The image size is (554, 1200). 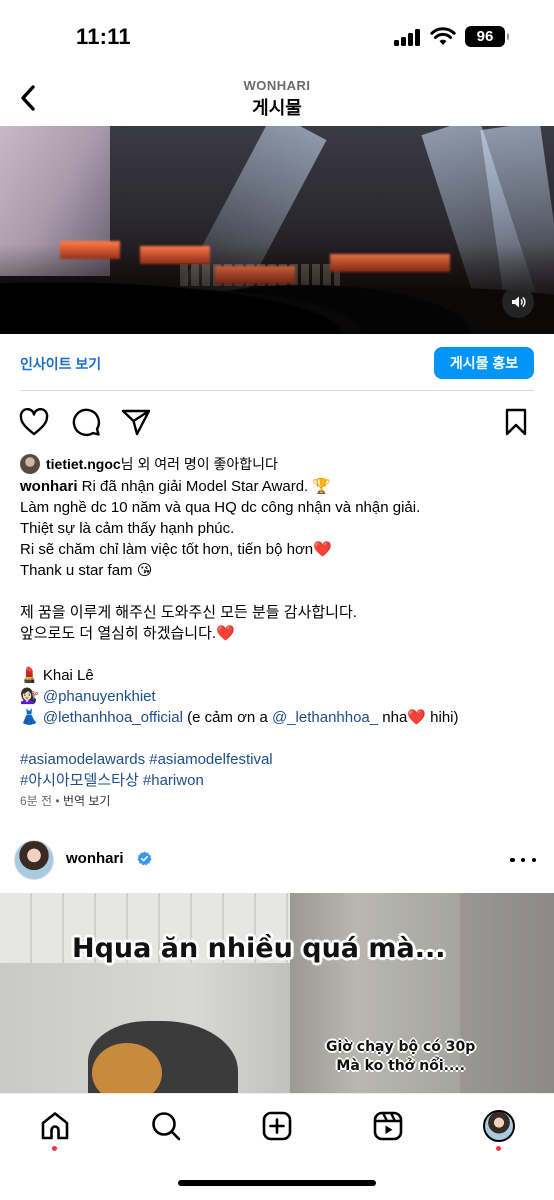 I want to click on nav-create, so click(x=277, y=1126).